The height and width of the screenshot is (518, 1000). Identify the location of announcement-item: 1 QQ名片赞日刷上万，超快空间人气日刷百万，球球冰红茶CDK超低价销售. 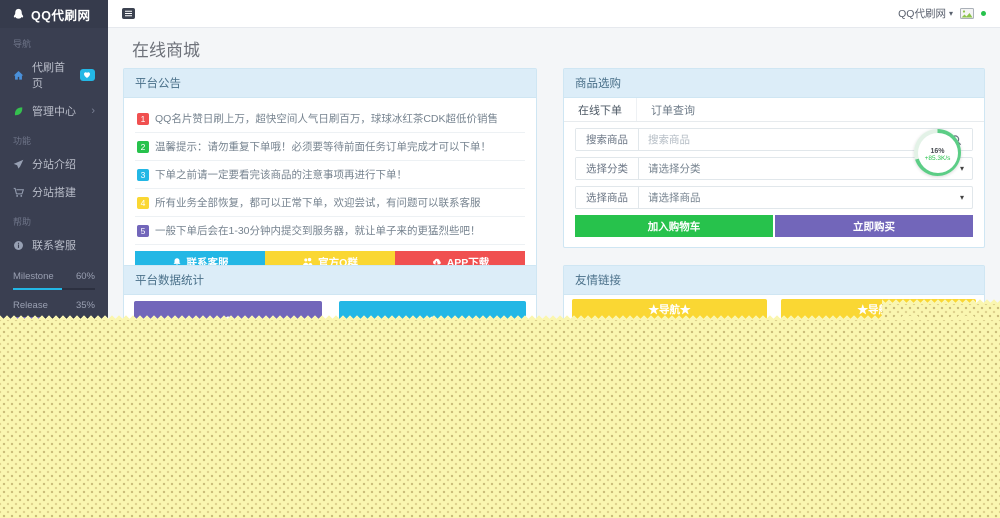
(330, 119).